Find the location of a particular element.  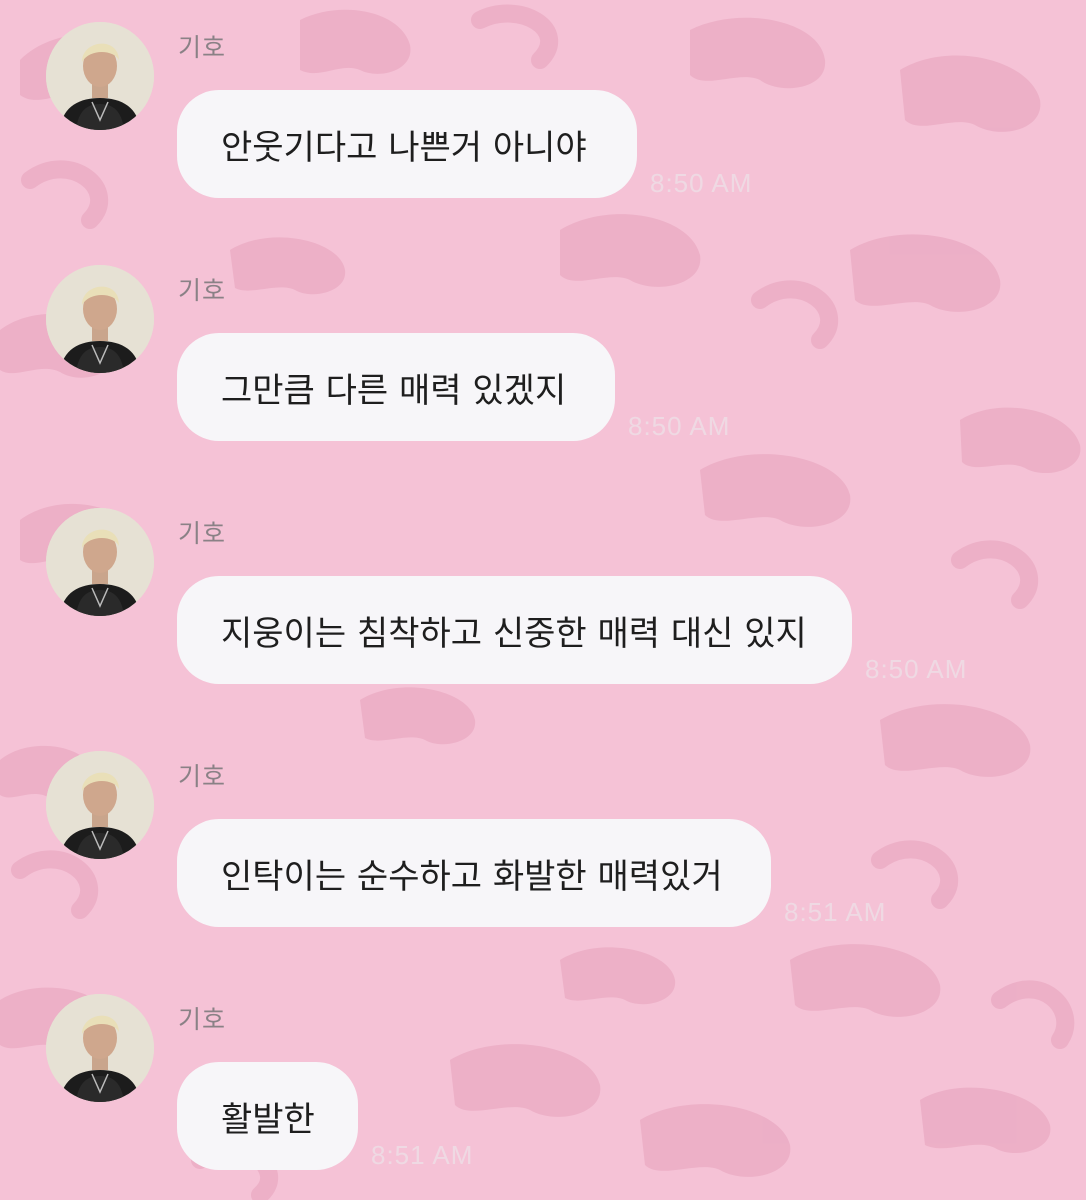

message-bubble: 그만큼 다른 매력 있겠지 is located at coordinates (396, 387).